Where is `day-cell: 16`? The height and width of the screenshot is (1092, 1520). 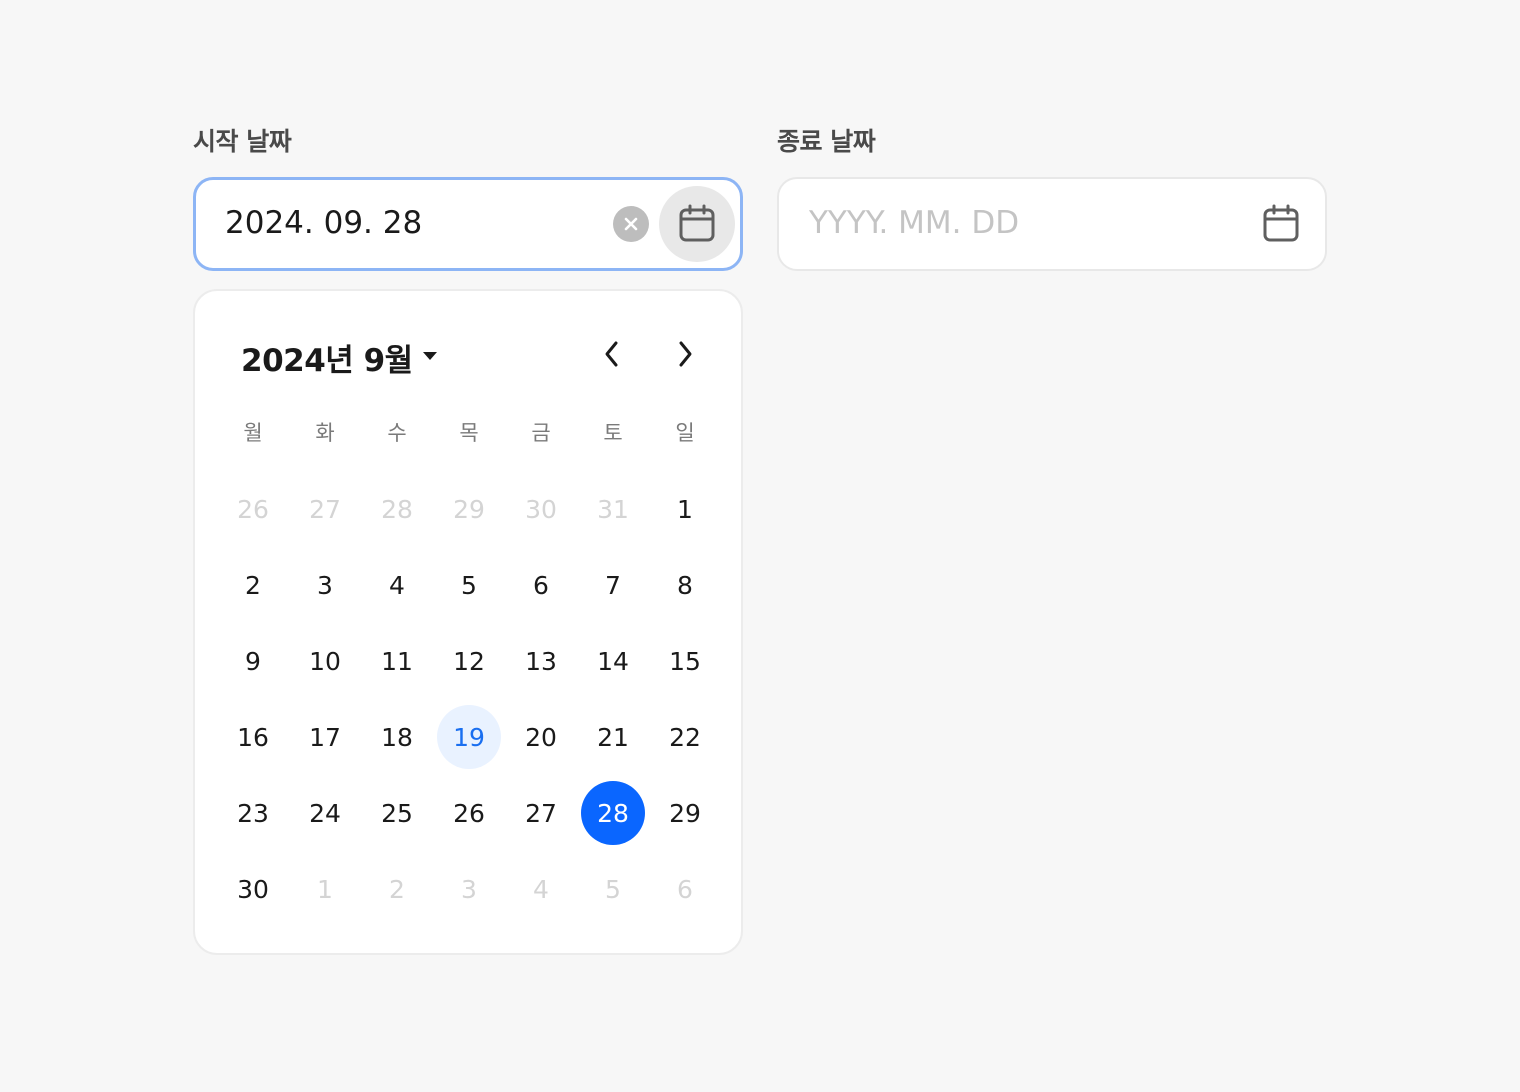
day-cell: 16 is located at coordinates (253, 737).